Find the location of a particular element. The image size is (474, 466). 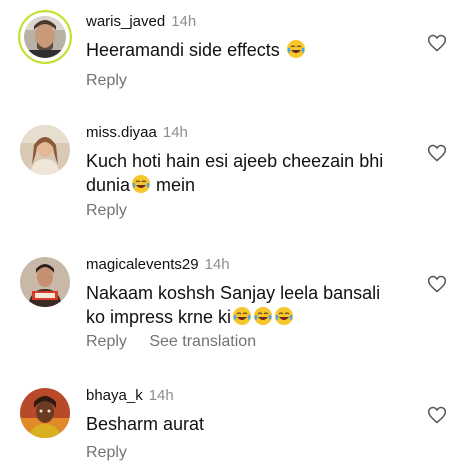

comment-meta: magicalevents29 14h is located at coordinates (158, 264).